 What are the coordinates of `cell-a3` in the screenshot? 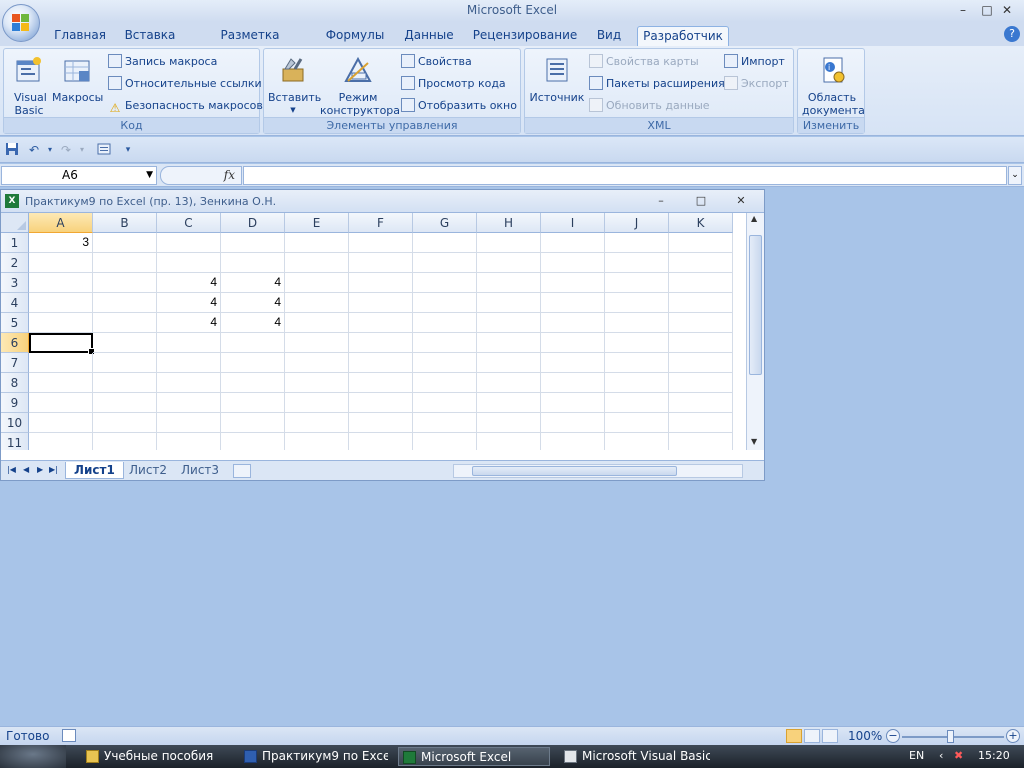 It's located at (61, 283).